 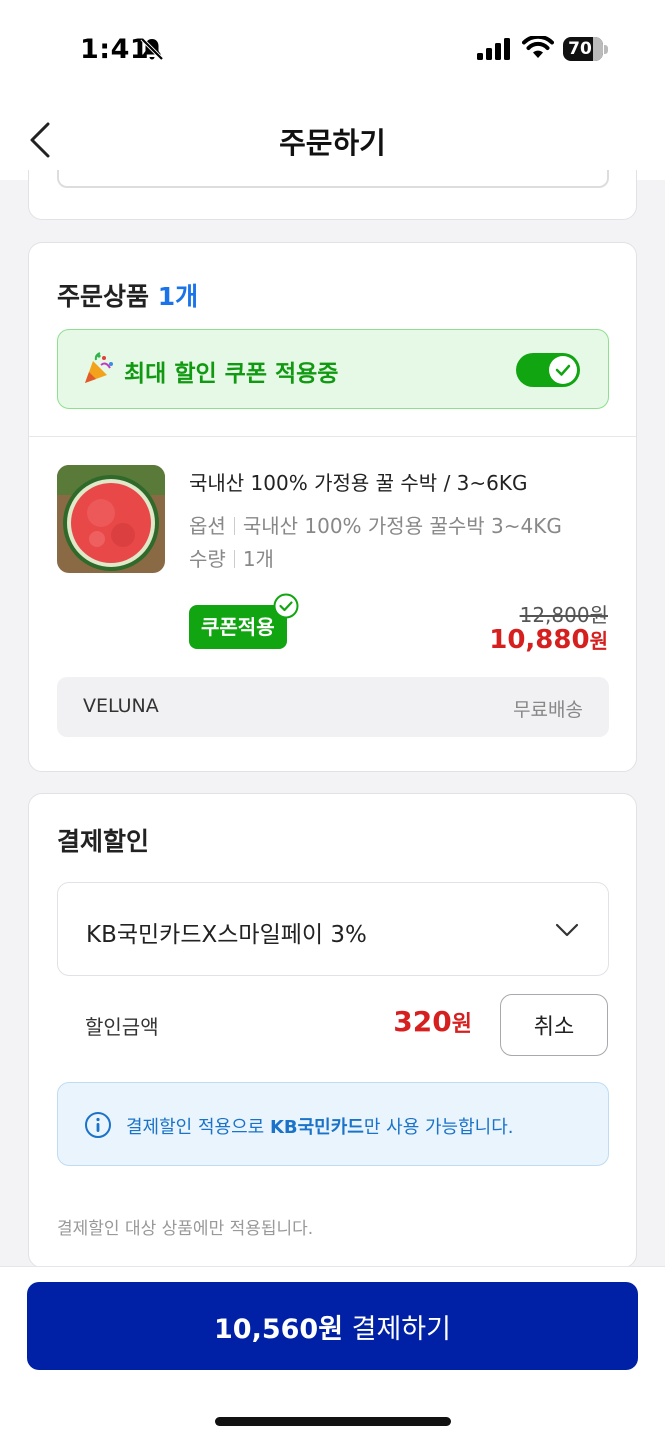 What do you see at coordinates (198, 1127) in the screenshot?
I see `info-text-prefix: 결제할인 적용으로` at bounding box center [198, 1127].